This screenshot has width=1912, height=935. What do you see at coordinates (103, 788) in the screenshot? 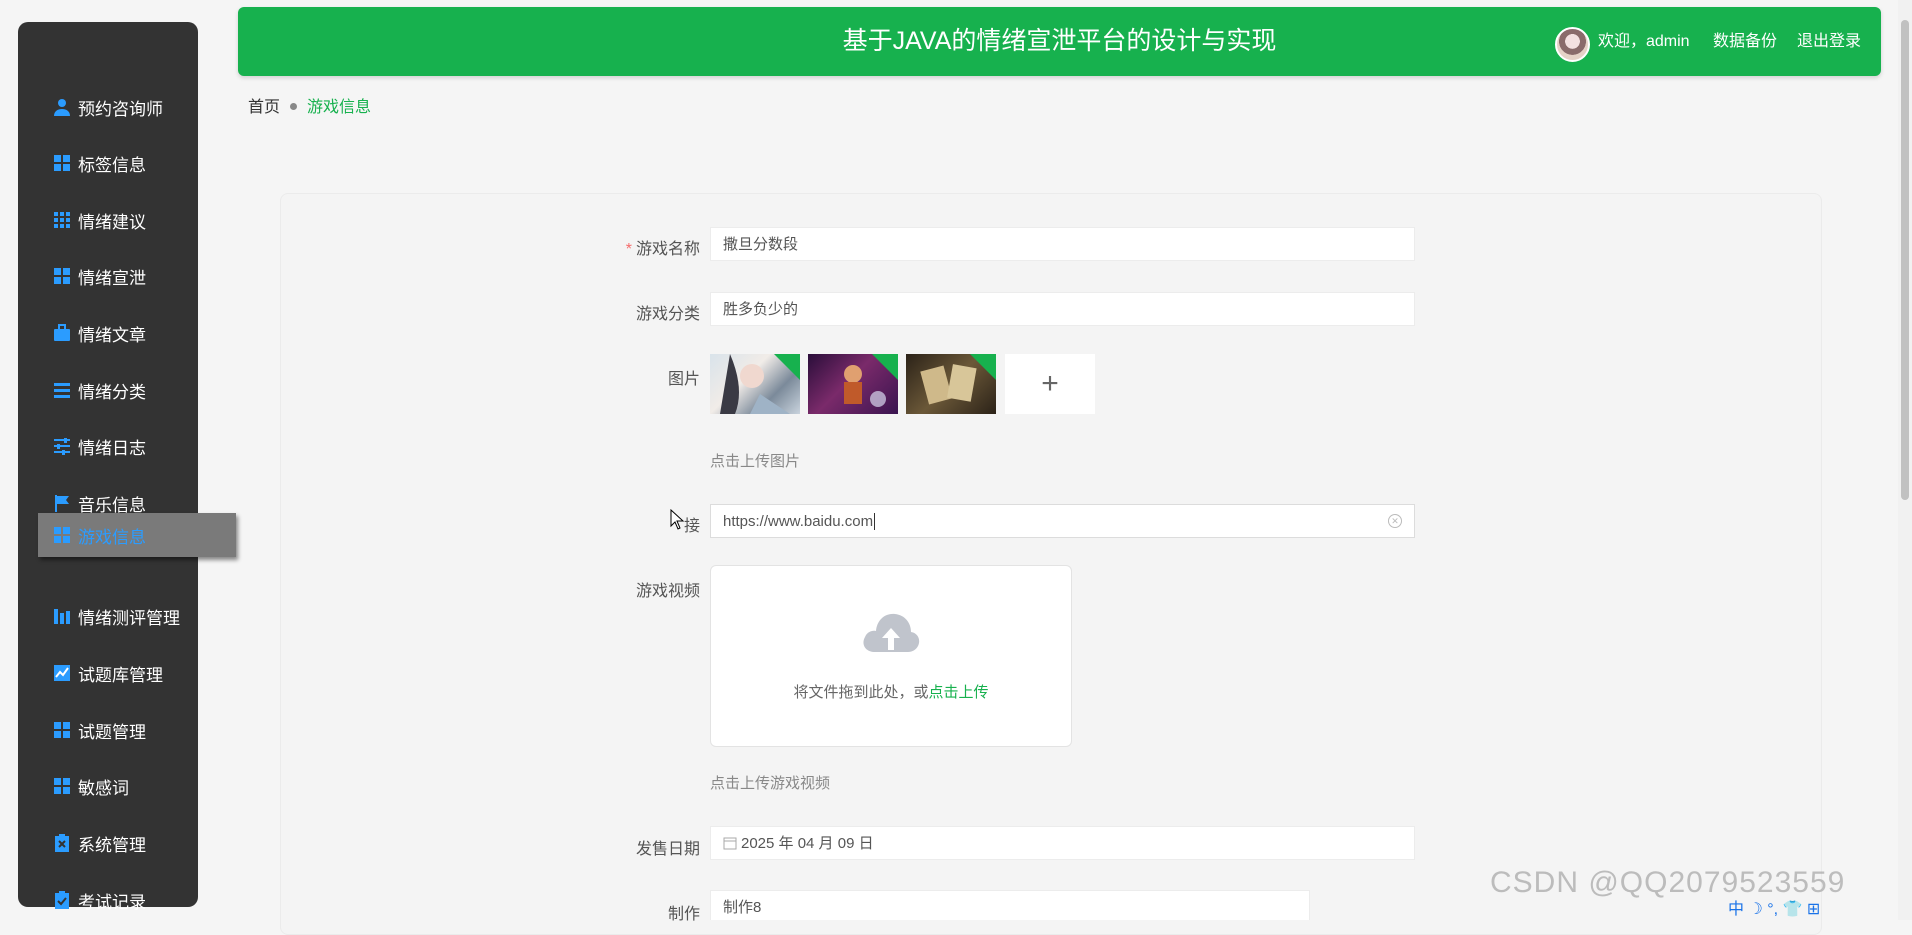
I see `sidebar-item-label: 敏感词` at bounding box center [103, 788].